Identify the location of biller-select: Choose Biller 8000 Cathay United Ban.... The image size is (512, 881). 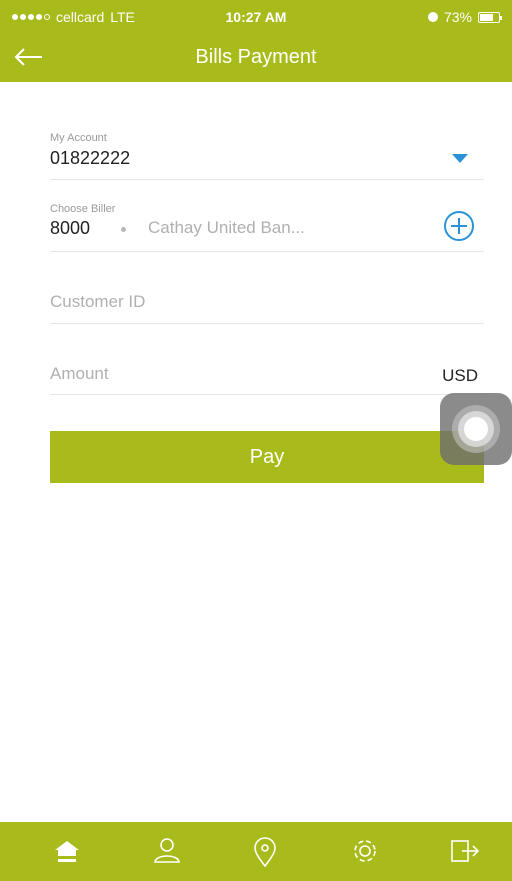
(267, 225).